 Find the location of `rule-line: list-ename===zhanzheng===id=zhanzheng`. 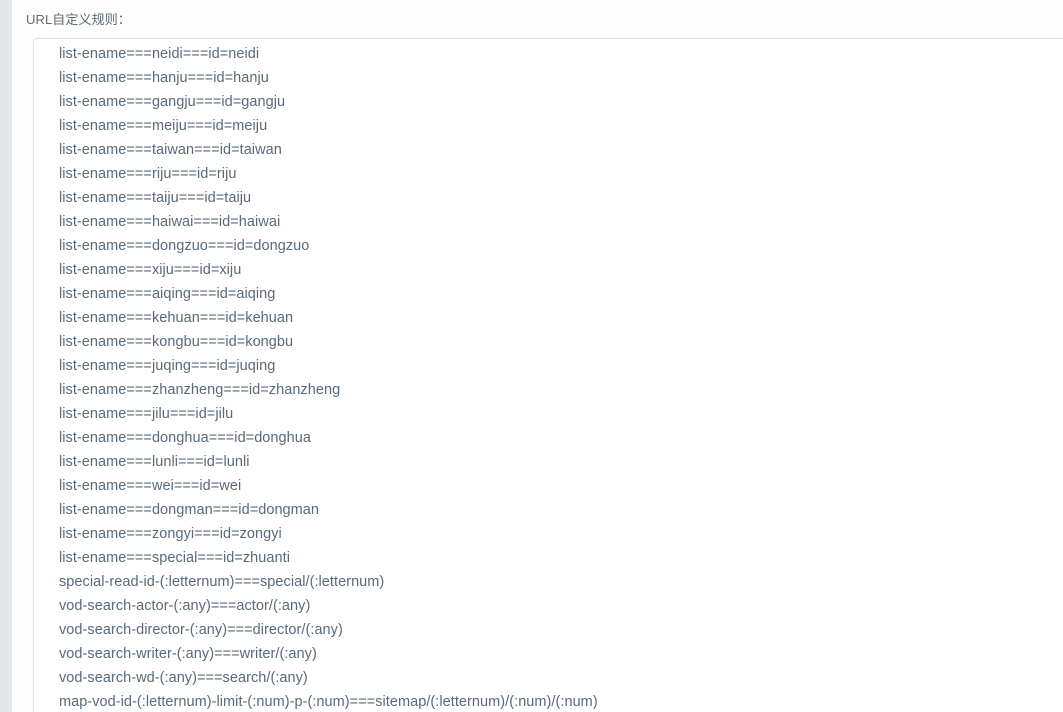

rule-line: list-ename===zhanzheng===id=zhanzheng is located at coordinates (200, 390).